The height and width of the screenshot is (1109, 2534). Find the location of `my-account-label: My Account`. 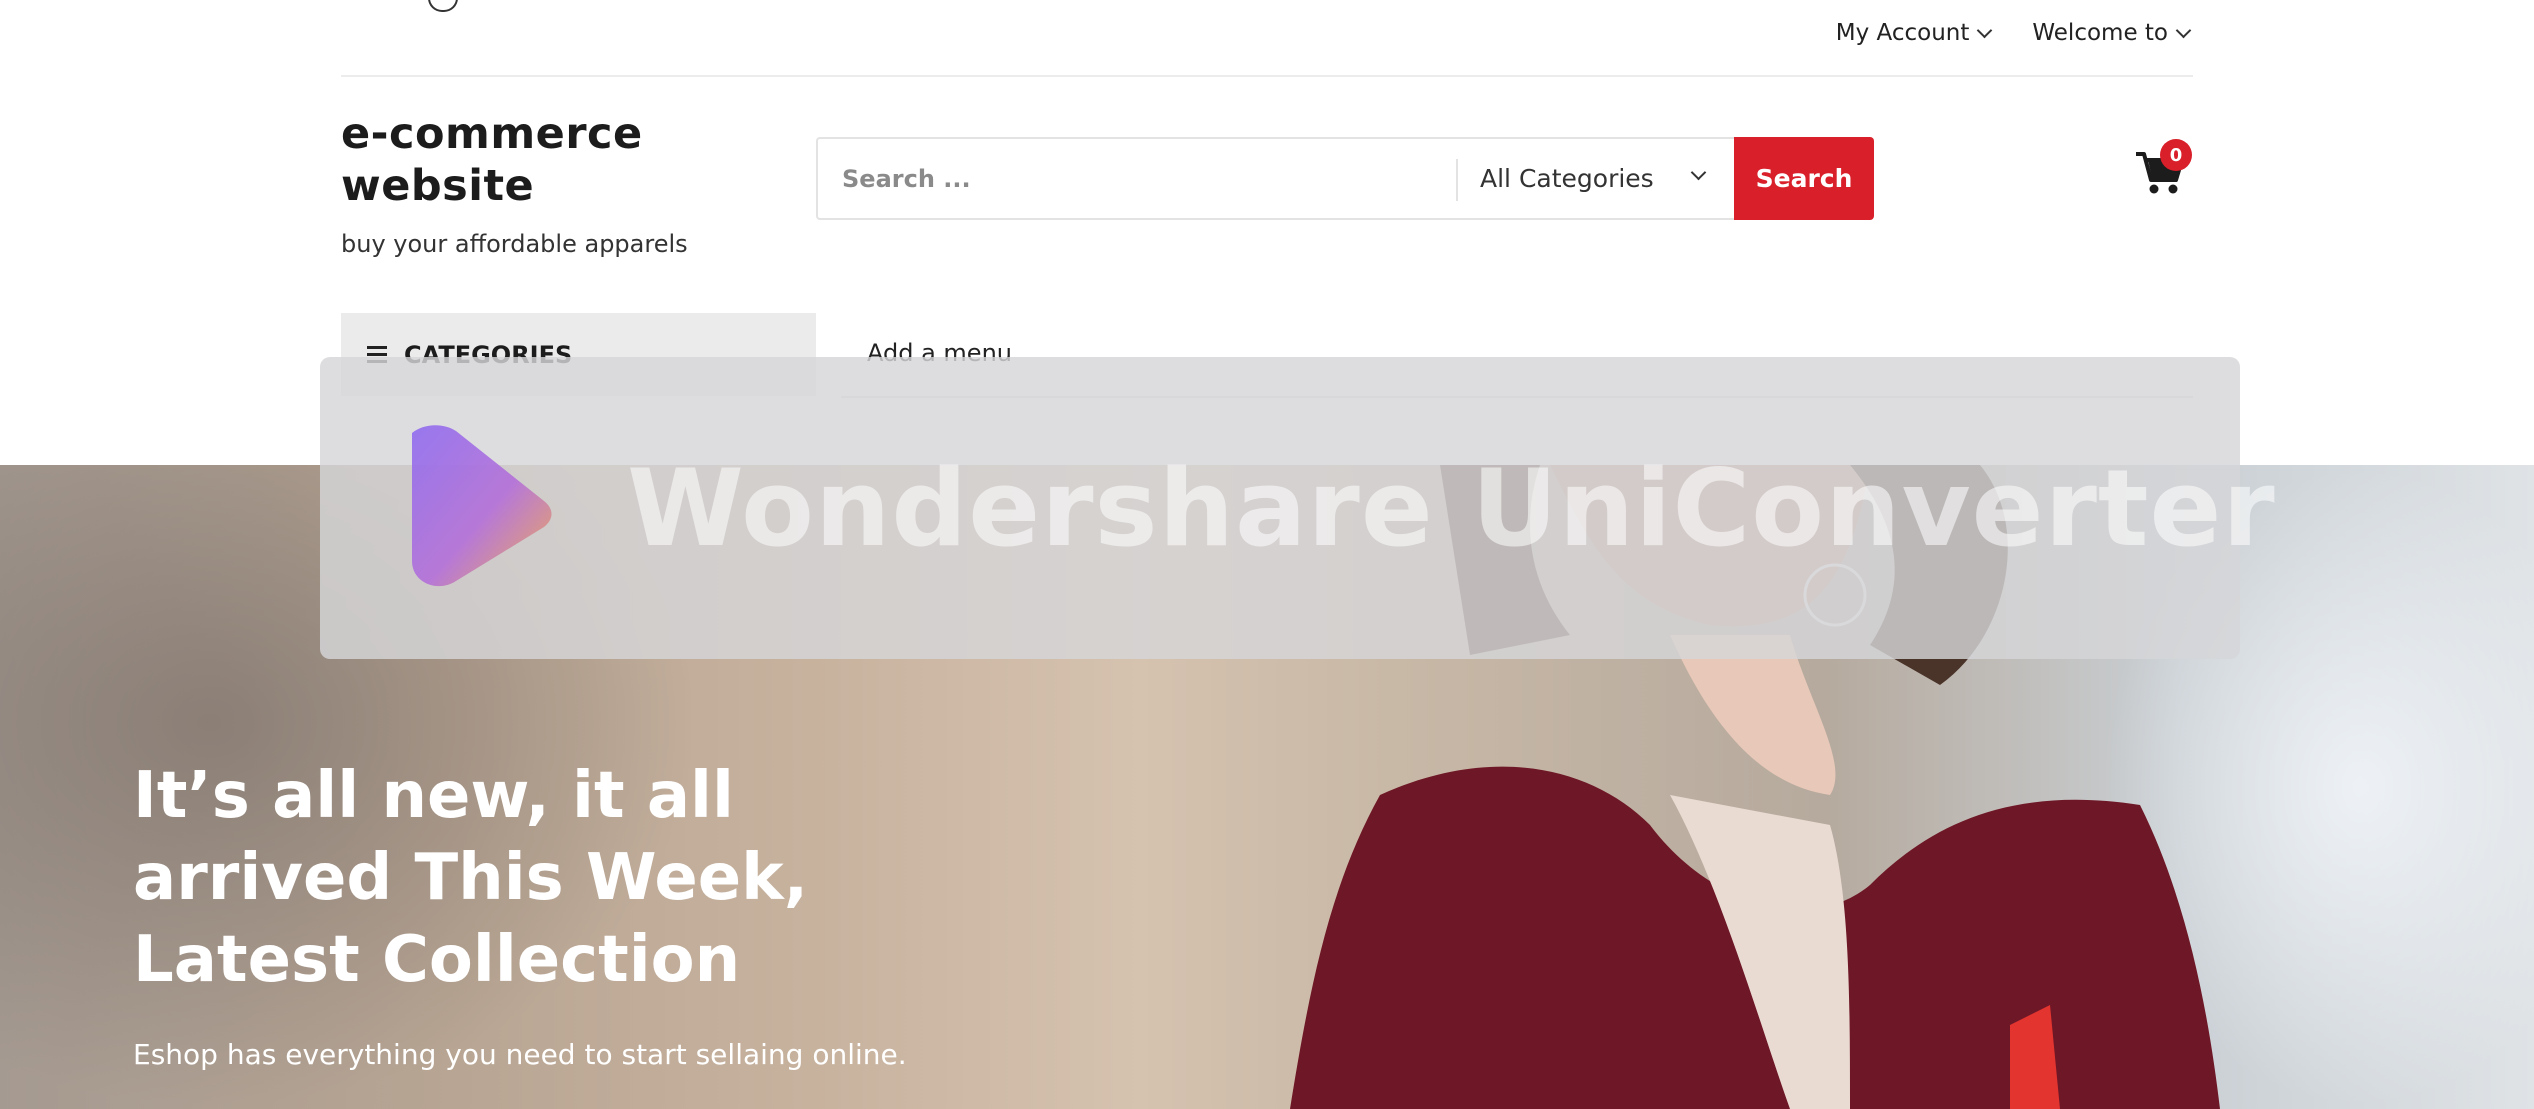

my-account-label: My Account is located at coordinates (1902, 33).